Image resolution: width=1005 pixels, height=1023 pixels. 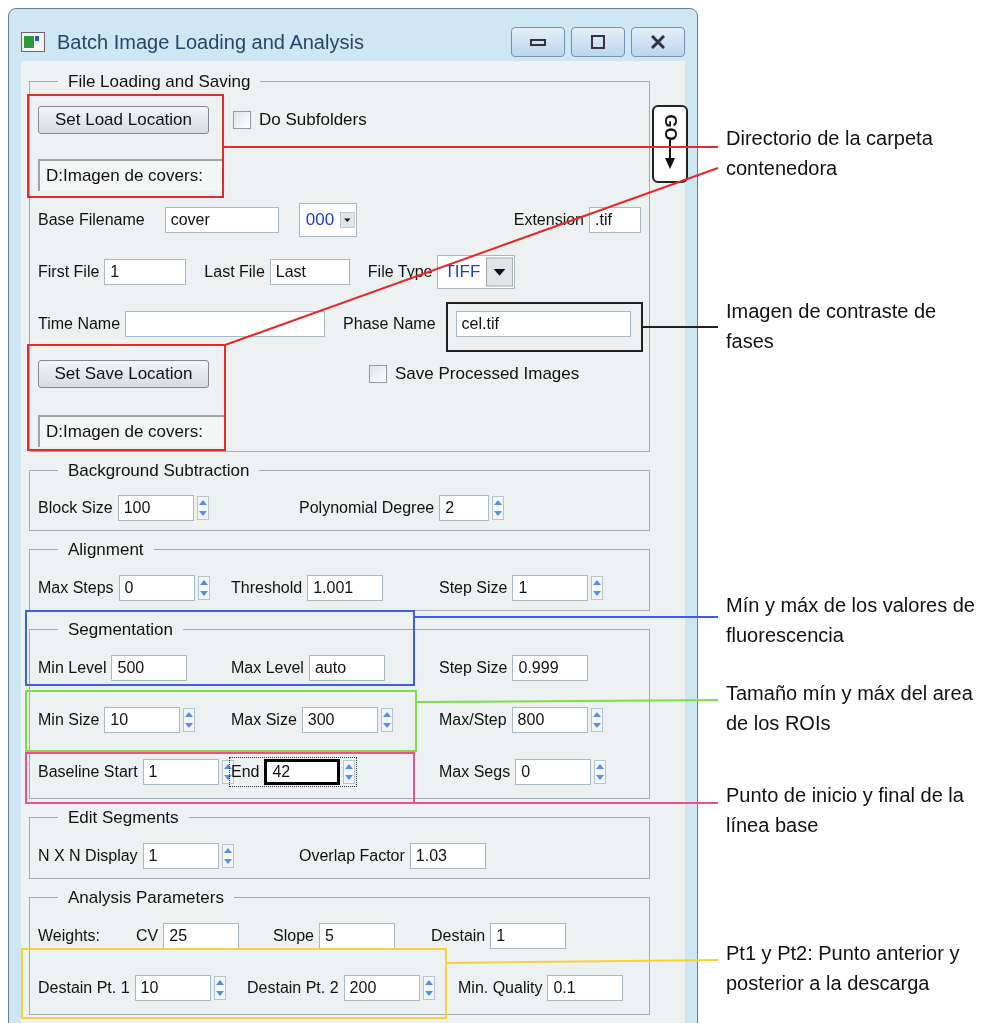 I want to click on annotation-text: Mín y máx de los valores de fluorescencia, so click(x=851, y=620).